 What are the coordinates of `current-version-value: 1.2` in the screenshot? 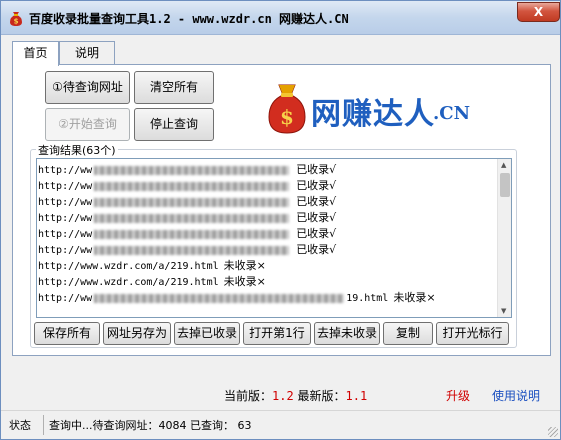 It's located at (283, 396).